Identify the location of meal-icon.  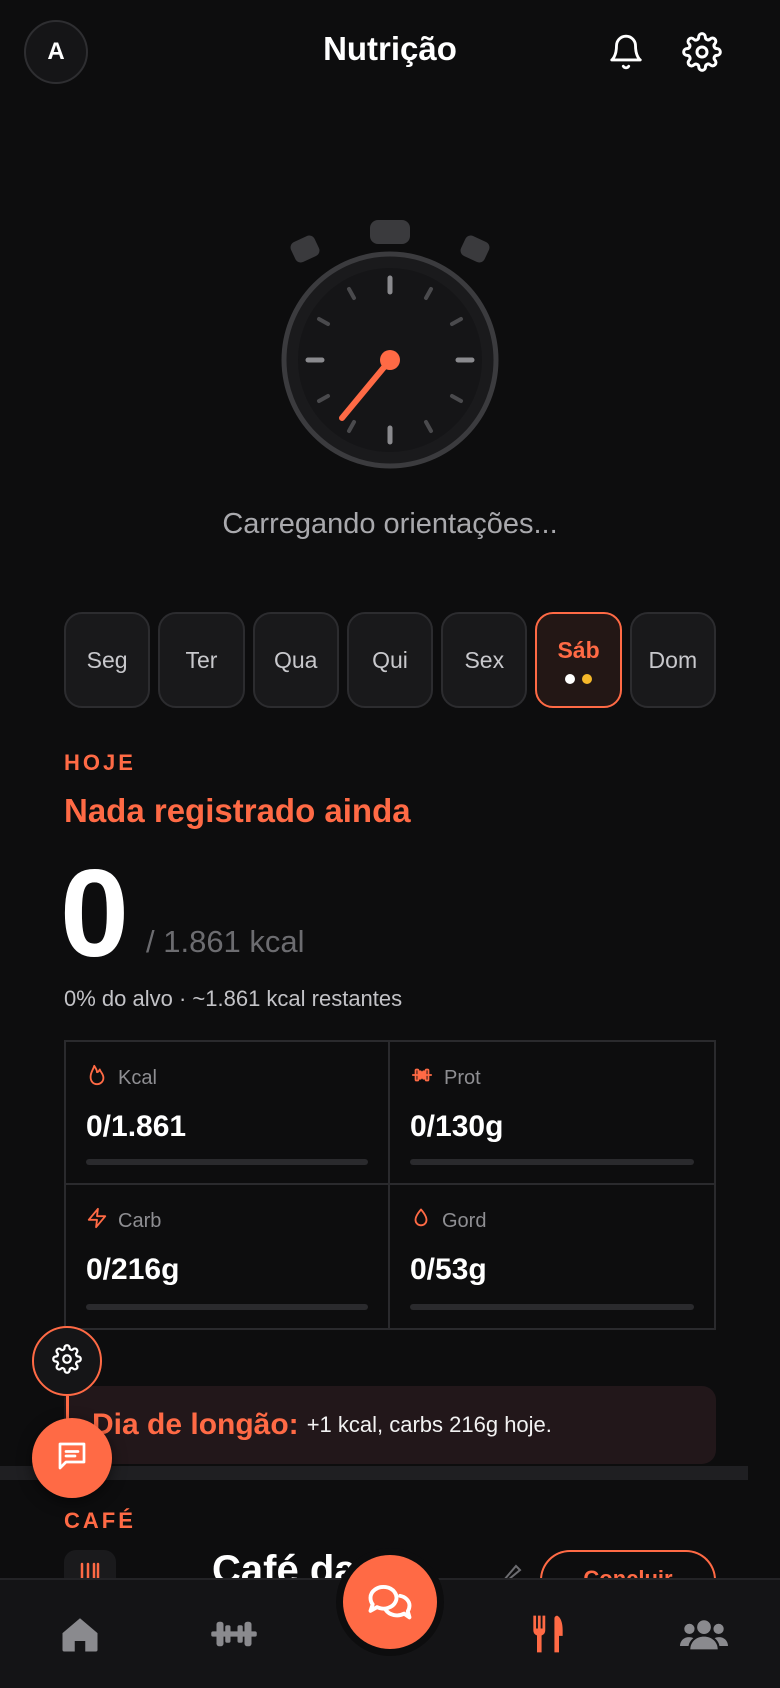
(90, 1566).